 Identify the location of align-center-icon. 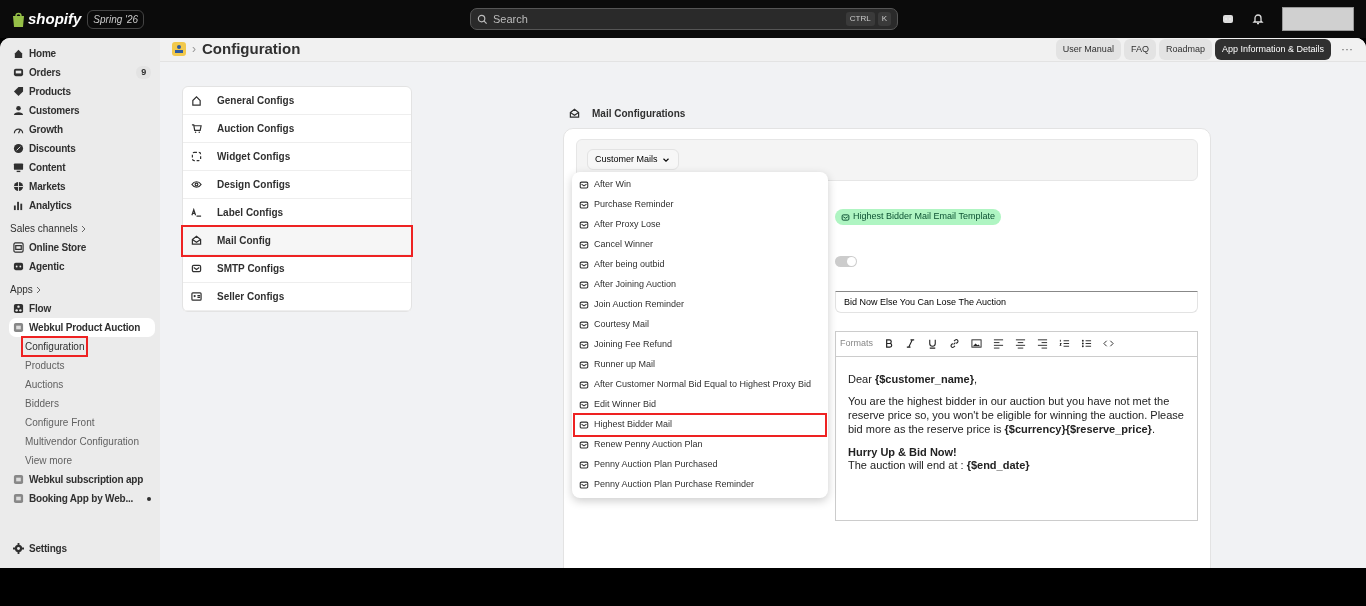
(1020, 343).